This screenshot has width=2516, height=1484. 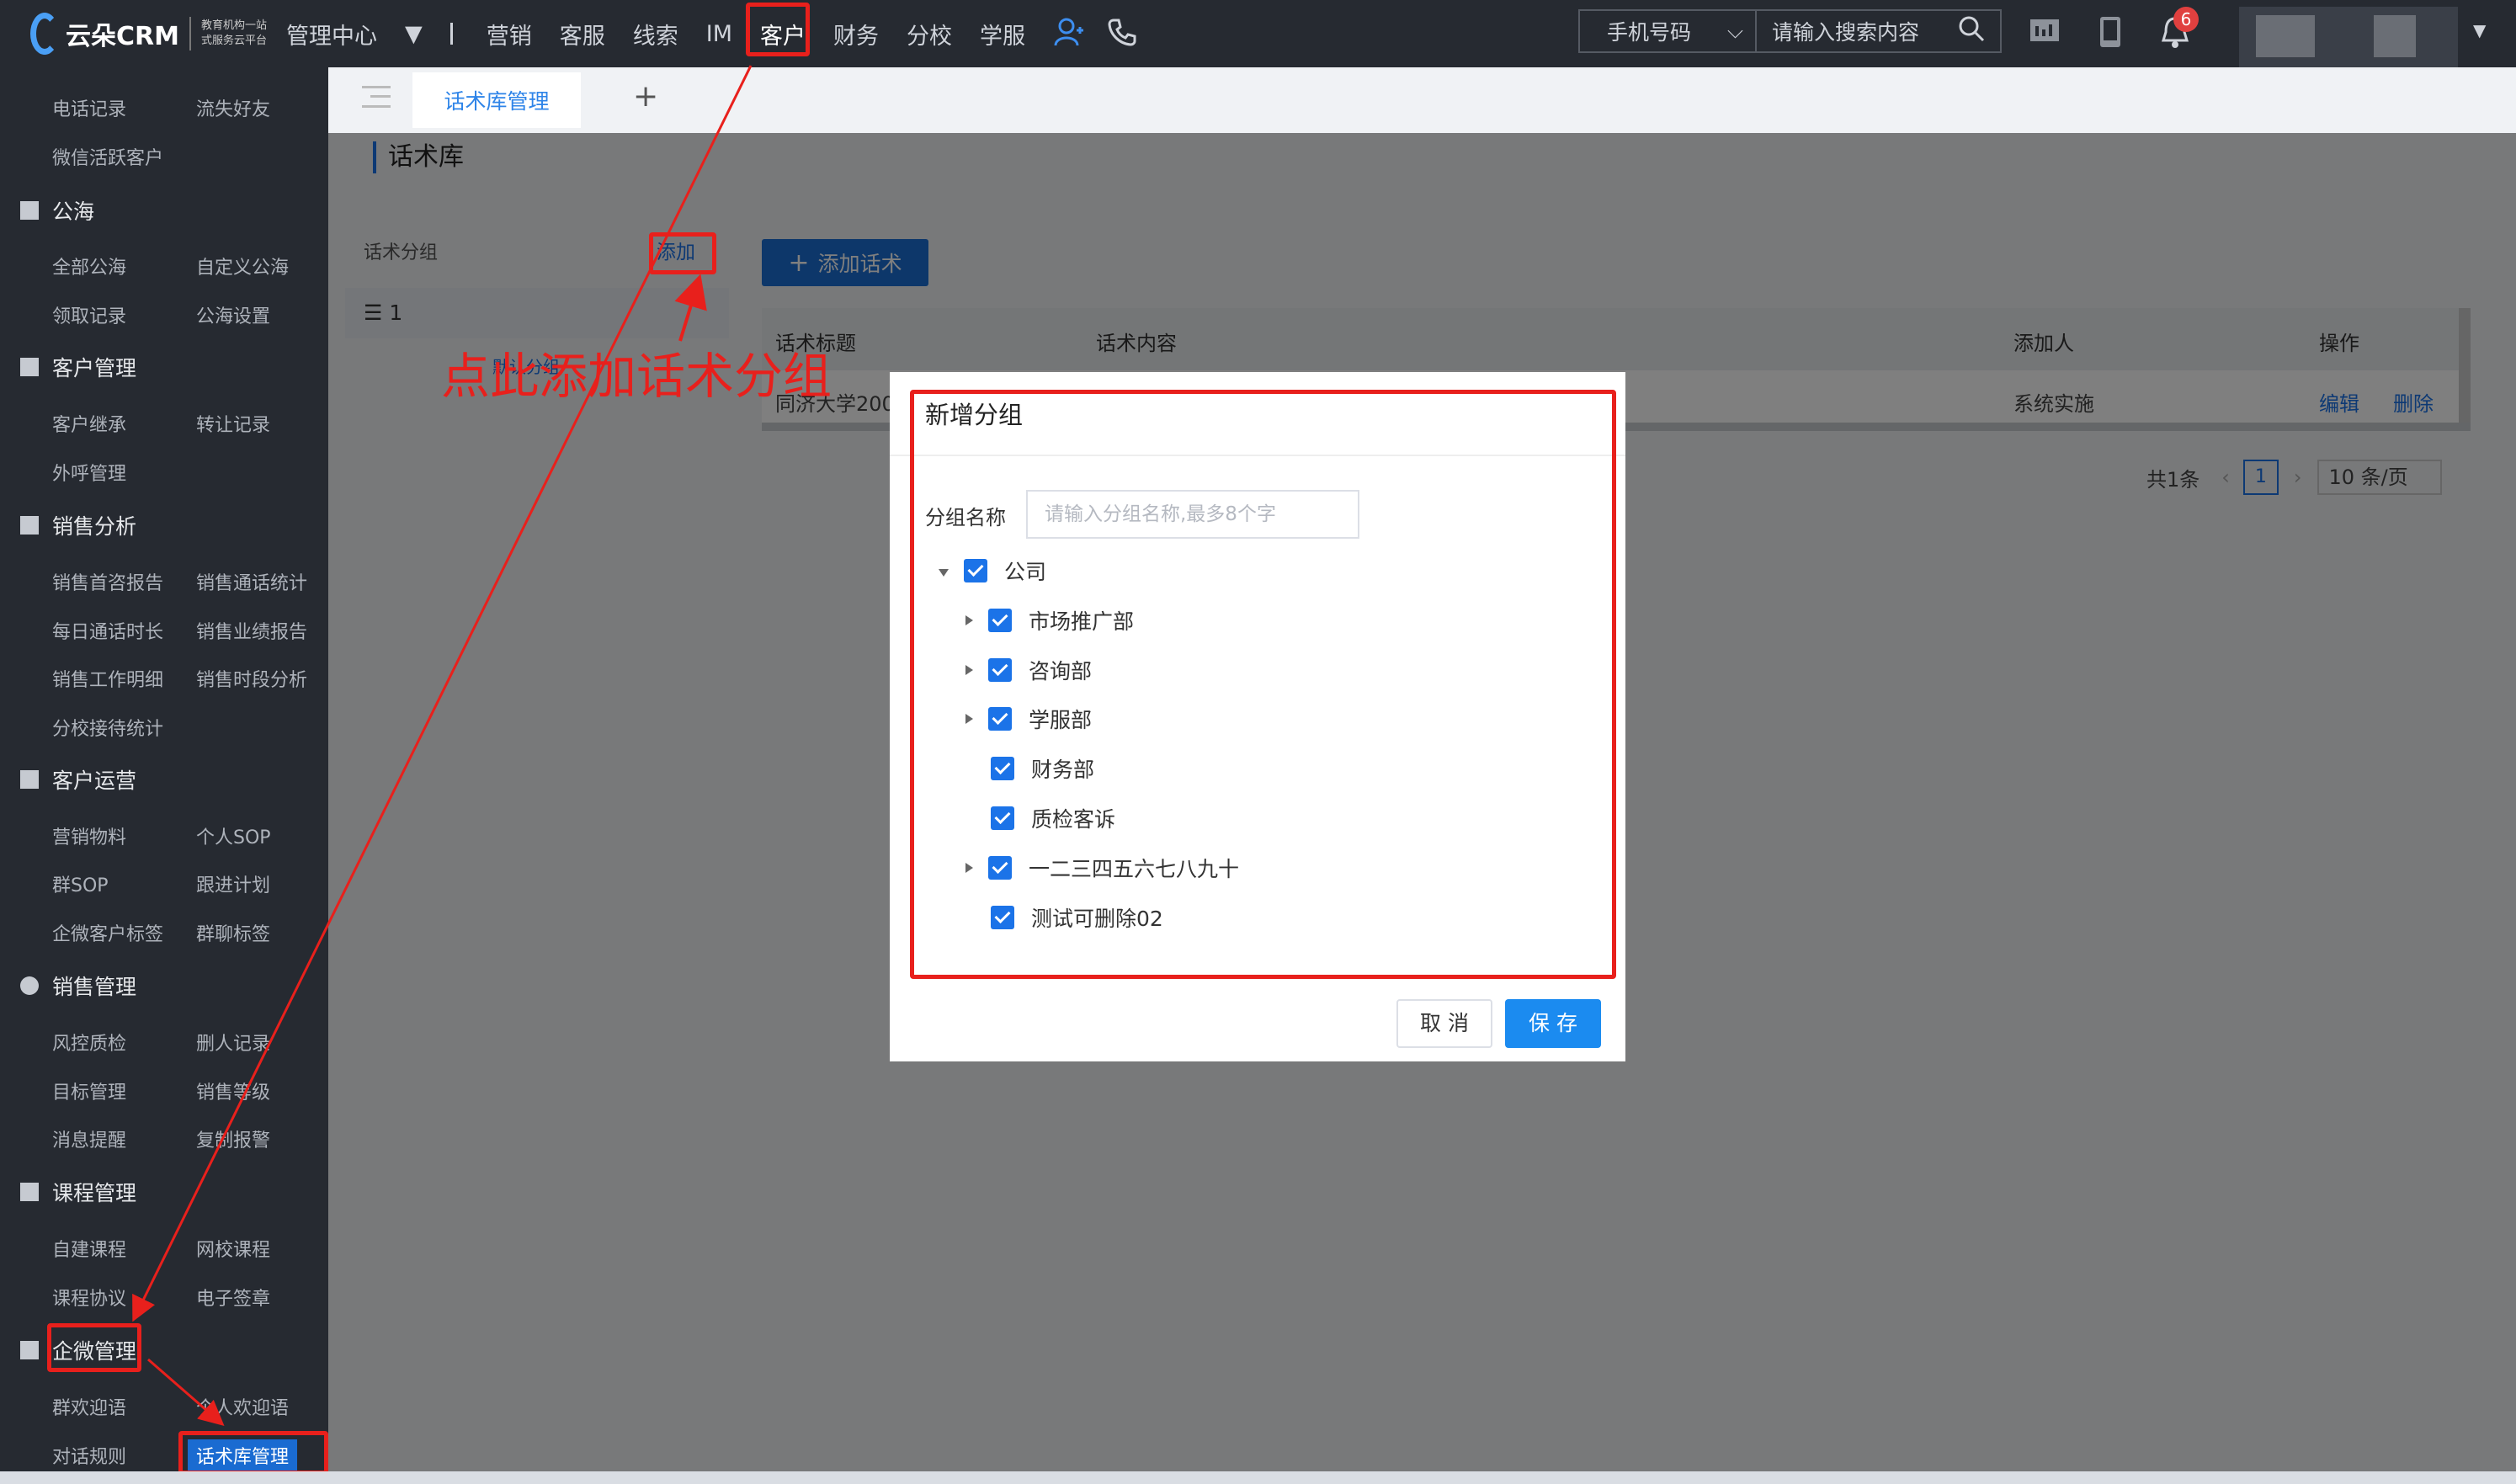 I want to click on group-name-input: 请输入分组名称,最多8个字, so click(x=1193, y=514).